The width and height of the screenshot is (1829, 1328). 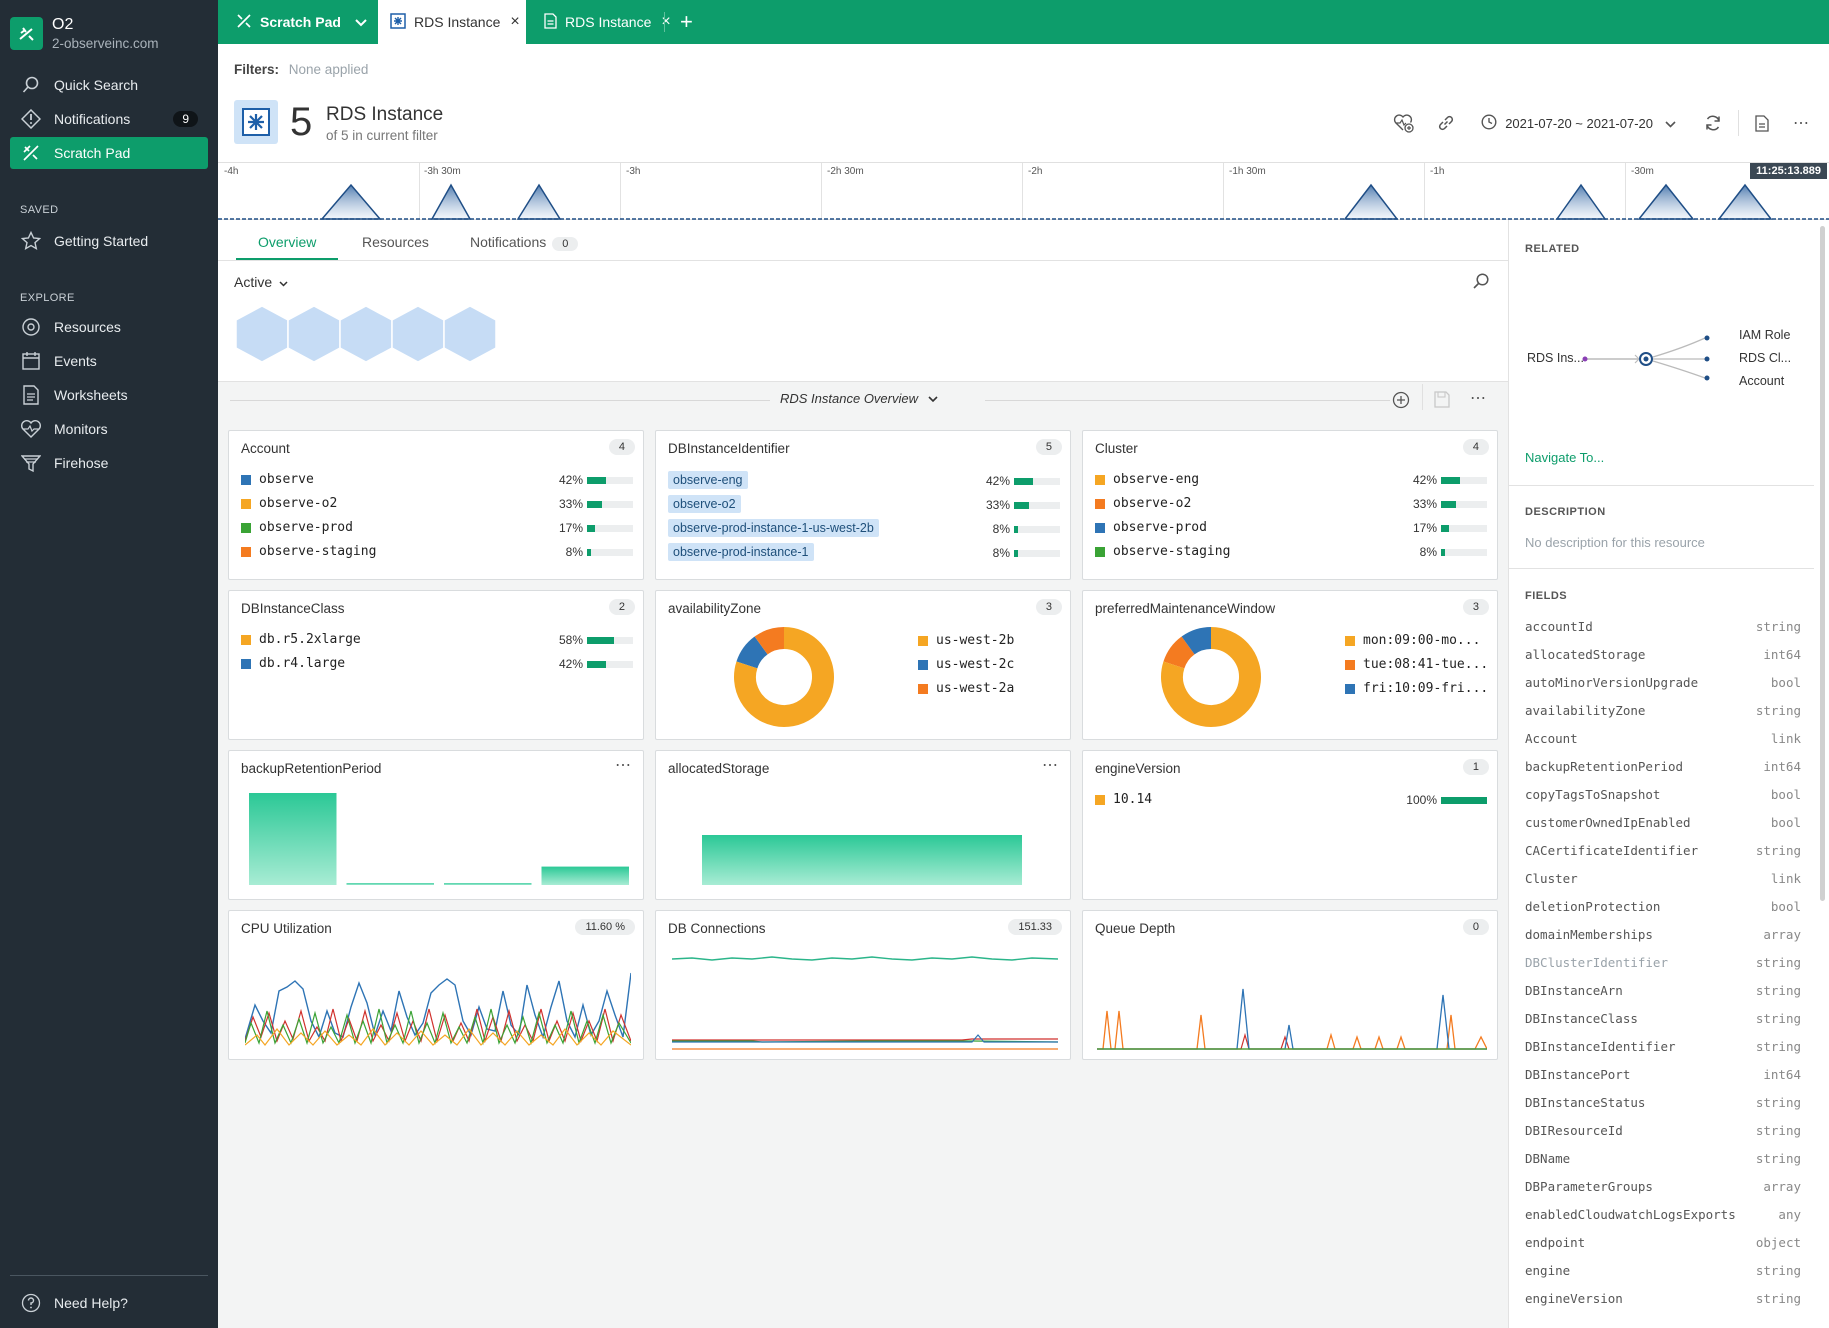 What do you see at coordinates (1187, 400) in the screenshot?
I see `section-rule` at bounding box center [1187, 400].